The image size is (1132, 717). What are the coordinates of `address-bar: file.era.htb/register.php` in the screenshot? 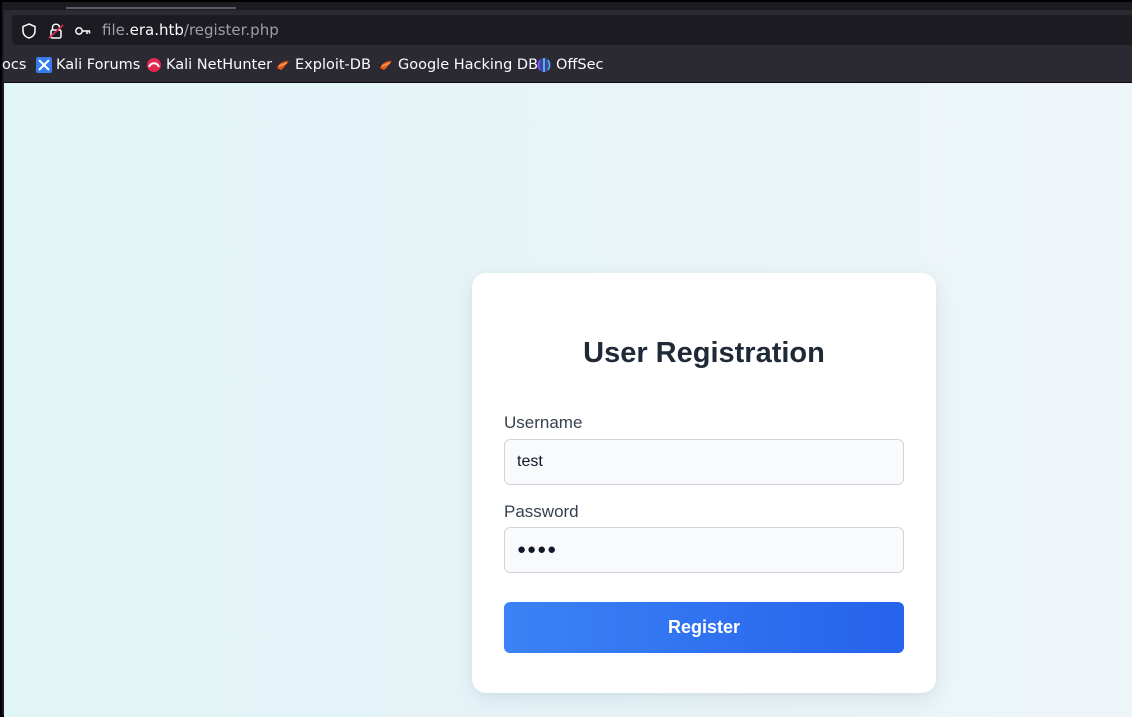 It's located at (572, 30).